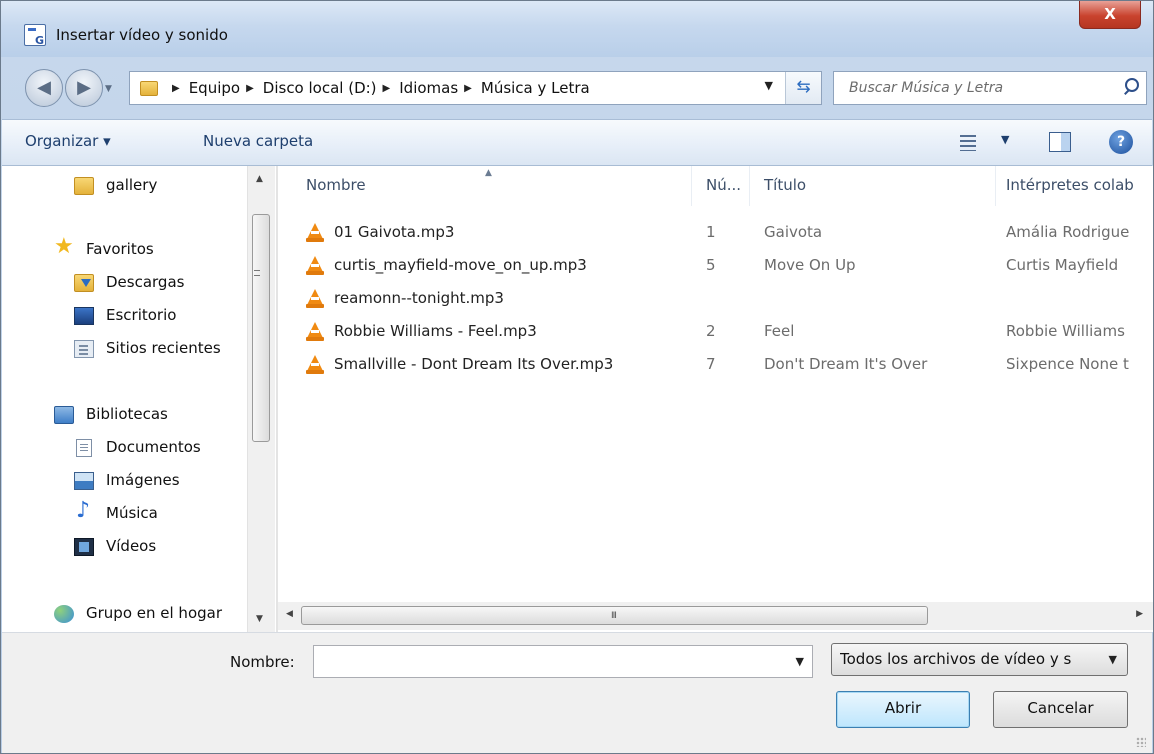  I want to click on file-type-select: Todos los archivos de vídeo y s ▼, so click(979, 659).